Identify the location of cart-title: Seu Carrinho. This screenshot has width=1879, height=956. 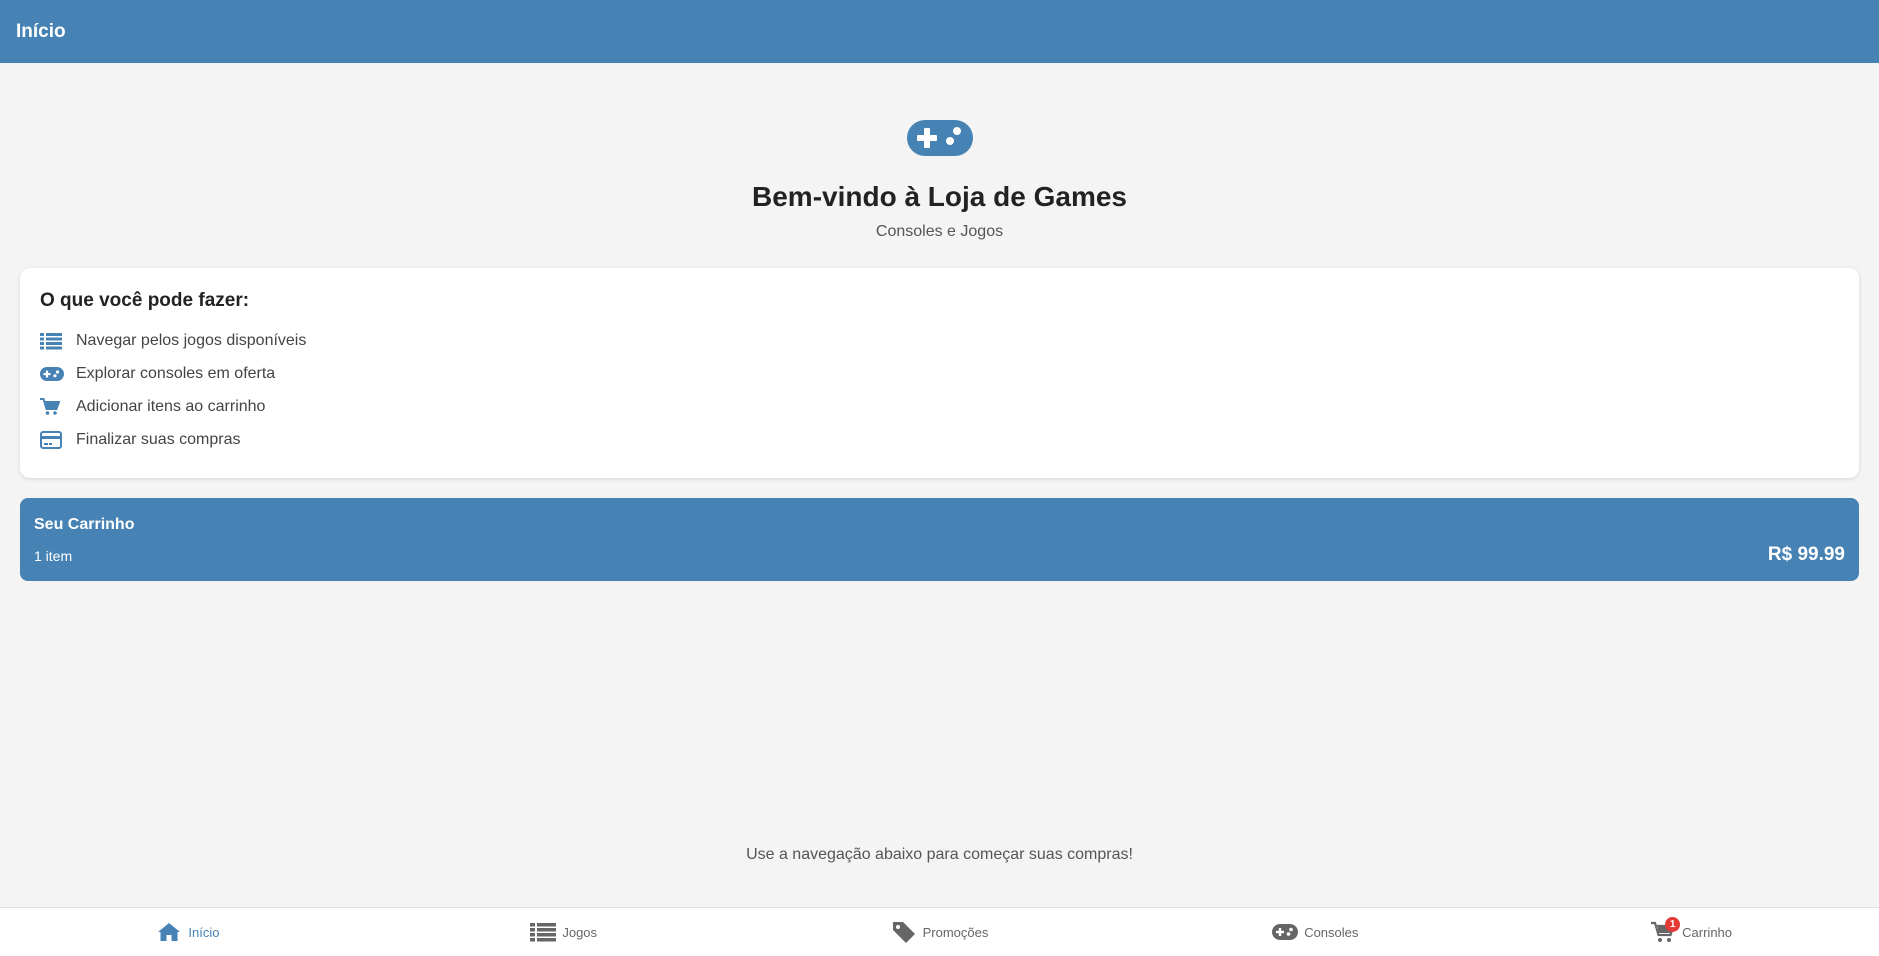
(84, 524).